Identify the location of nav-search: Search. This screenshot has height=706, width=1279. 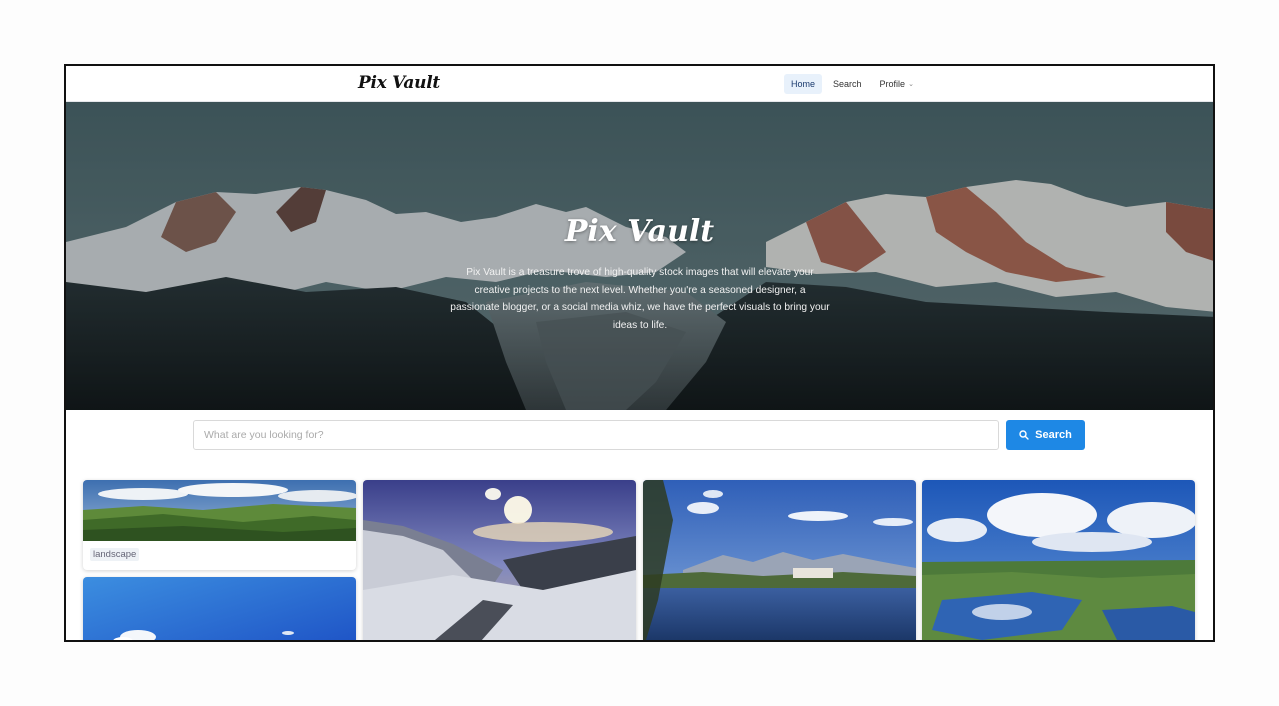
(847, 84).